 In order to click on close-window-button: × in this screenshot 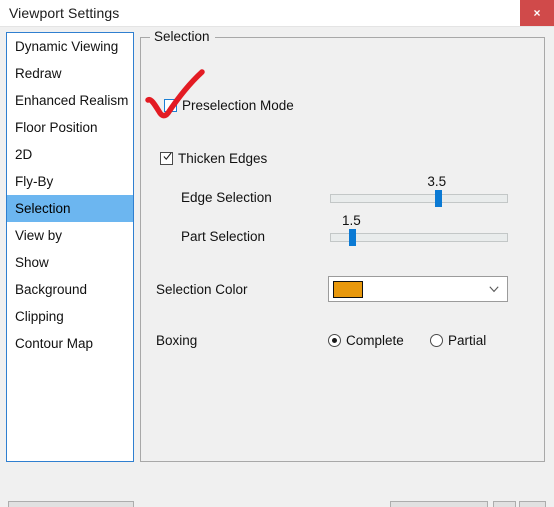, I will do `click(537, 13)`.